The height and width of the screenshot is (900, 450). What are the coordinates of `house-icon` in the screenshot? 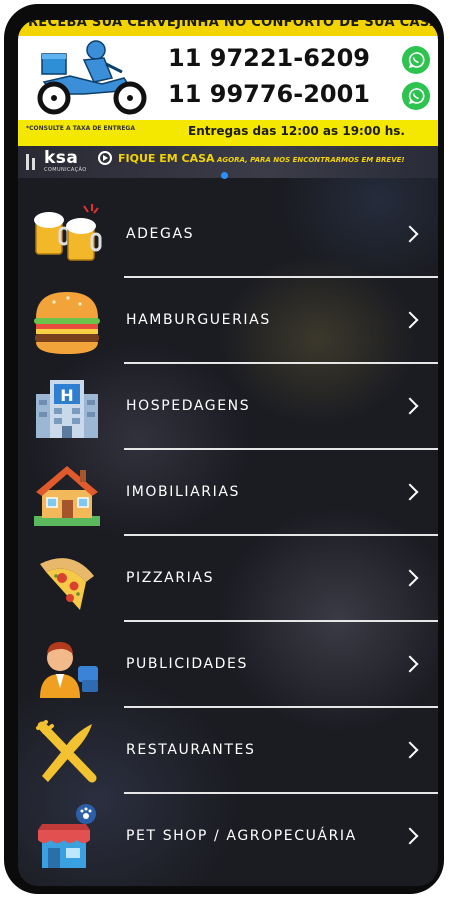 It's located at (67, 496).